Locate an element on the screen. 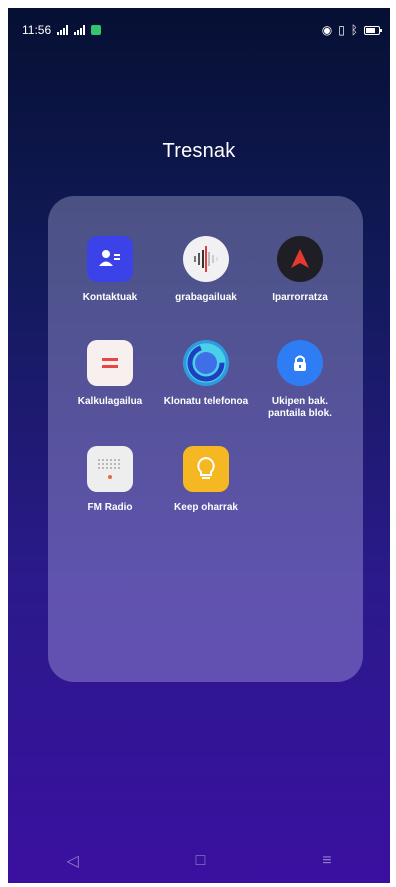 The image size is (396, 887). app-compass: Iparrorratza is located at coordinates (300, 270).